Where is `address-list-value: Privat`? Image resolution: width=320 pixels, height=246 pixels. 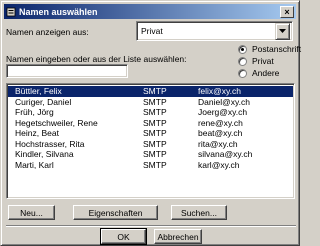 address-list-value: Privat is located at coordinates (152, 31).